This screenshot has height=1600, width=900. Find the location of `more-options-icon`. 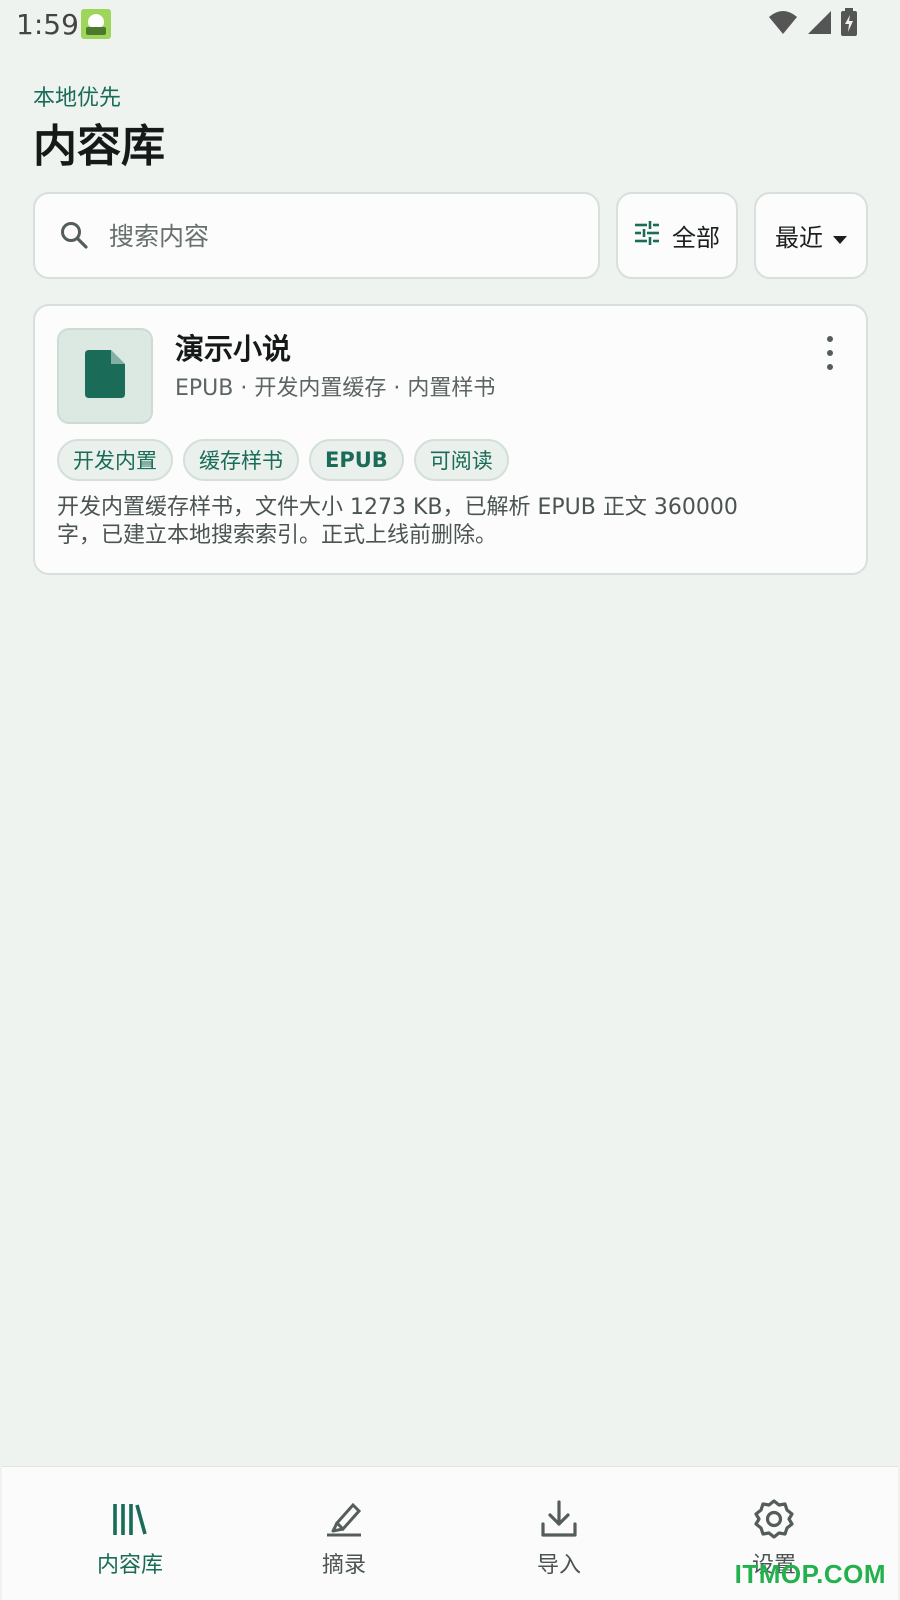

more-options-icon is located at coordinates (830, 353).